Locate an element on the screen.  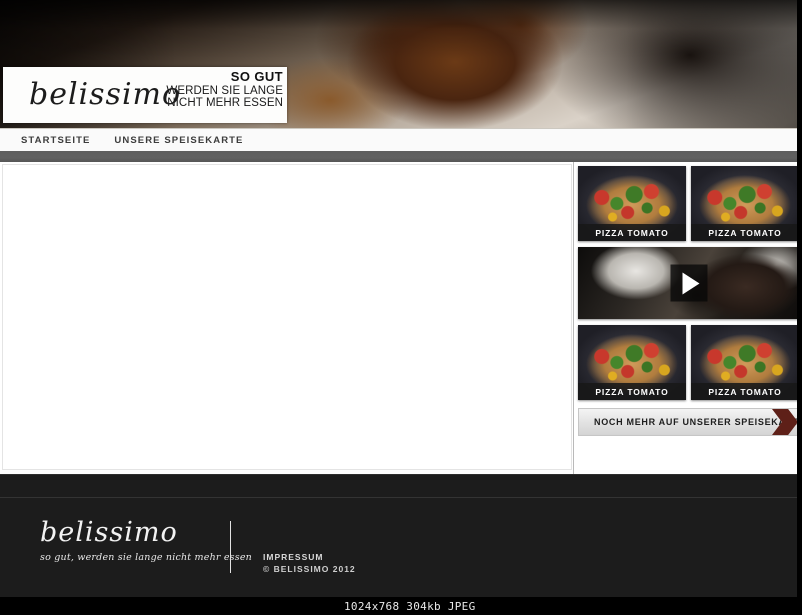
brand-logo: belissimo is located at coordinates (105, 95).